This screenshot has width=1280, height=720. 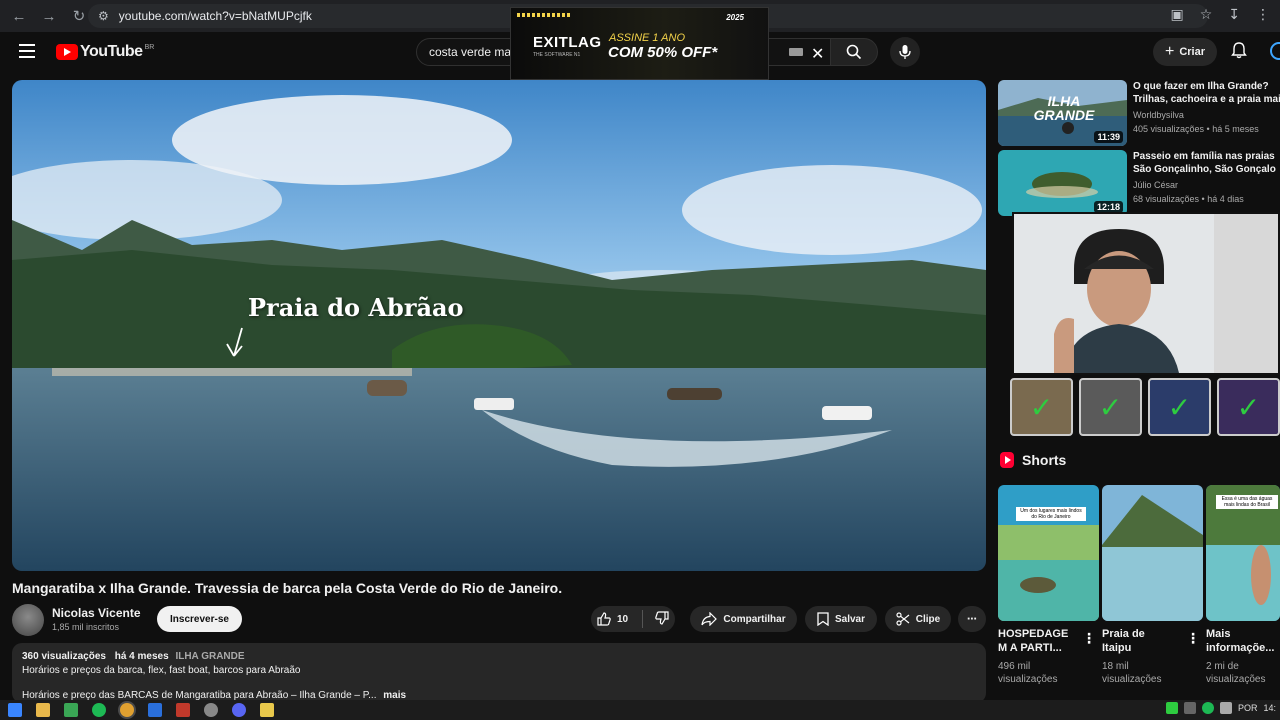 I want to click on volume-icon, so click(x=1225, y=708).